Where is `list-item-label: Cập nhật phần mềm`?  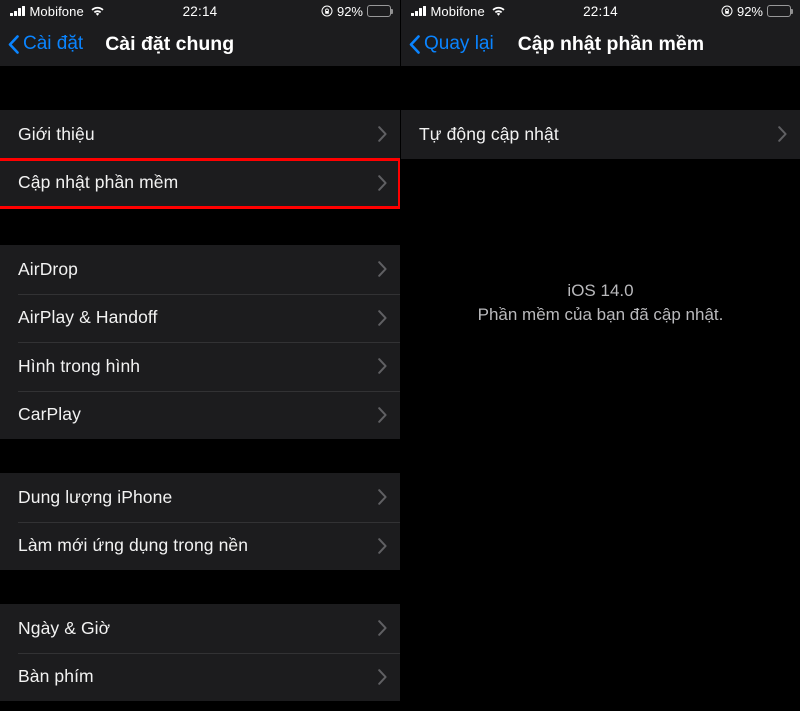 list-item-label: Cập nhật phần mềm is located at coordinates (98, 182).